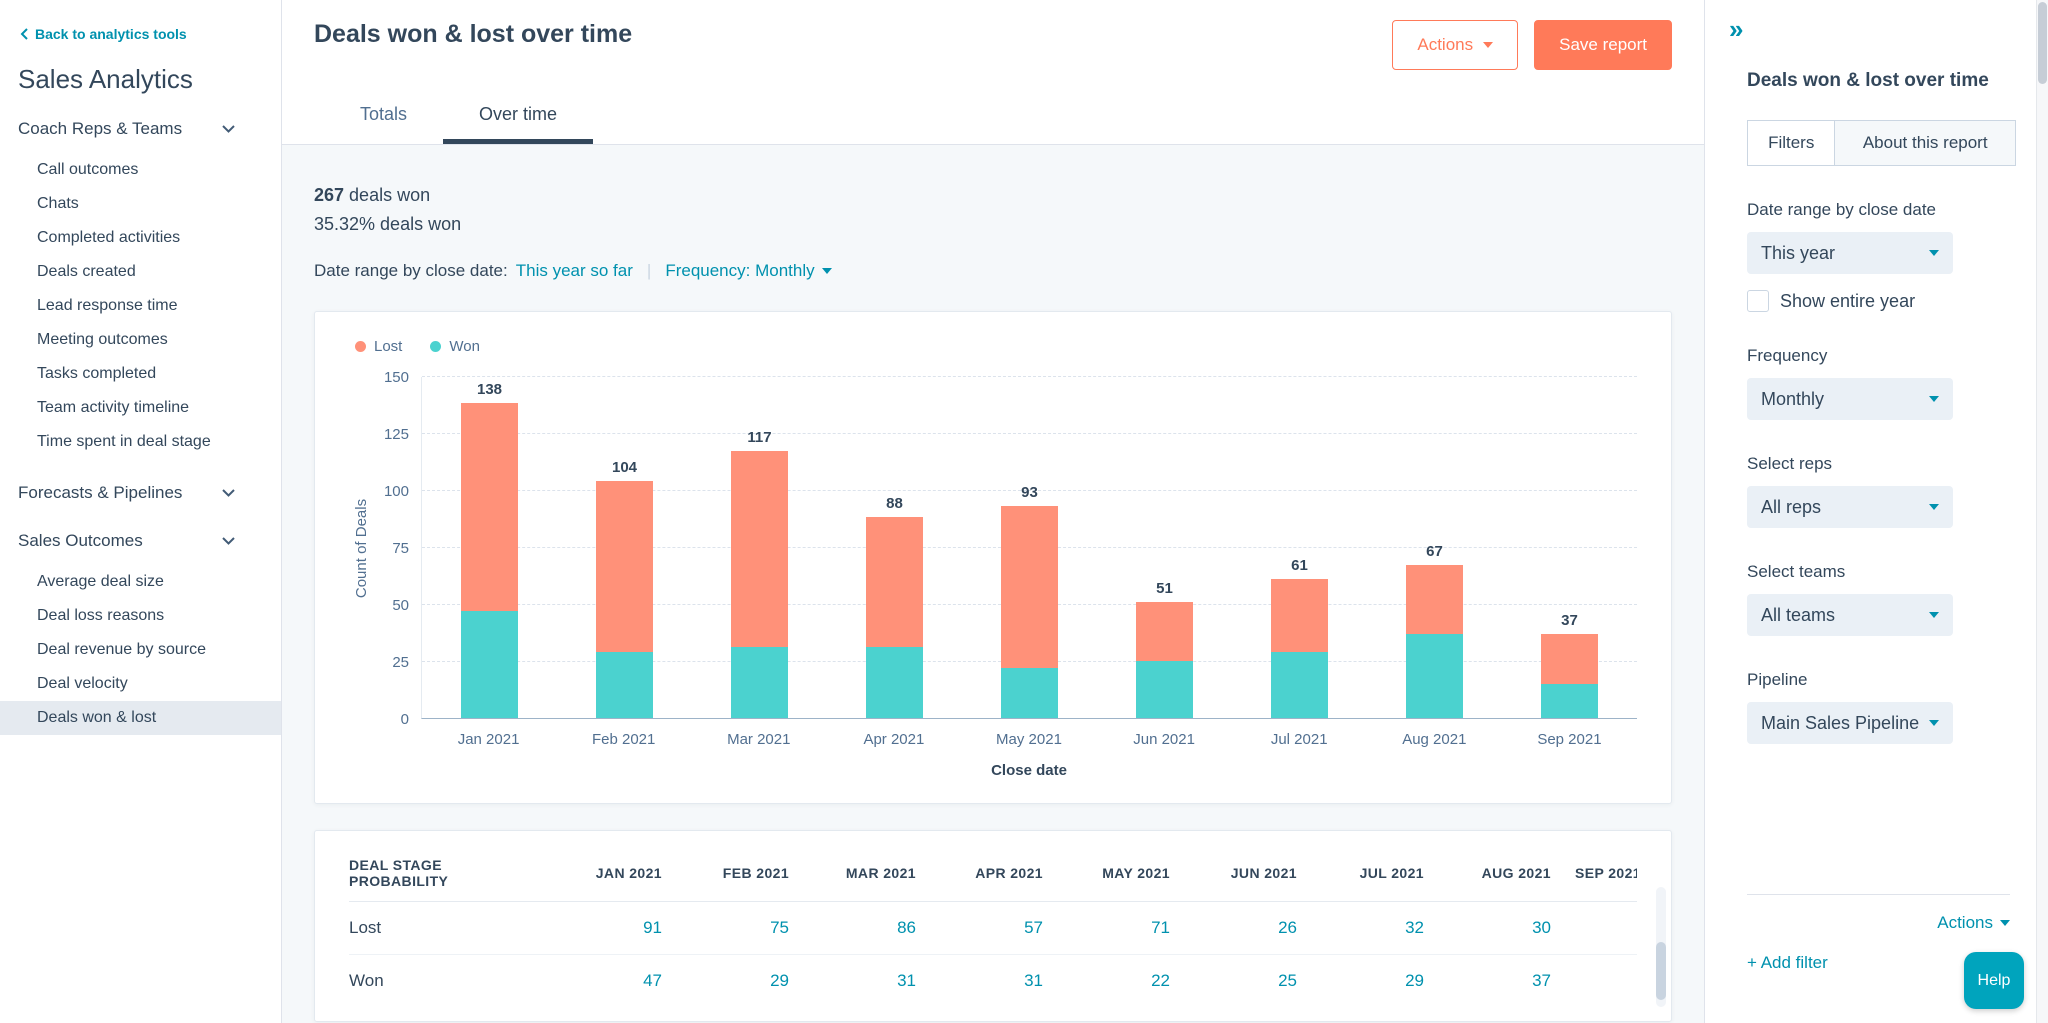  Describe the element at coordinates (1850, 253) in the screenshot. I see `date-range-select: This year` at that location.